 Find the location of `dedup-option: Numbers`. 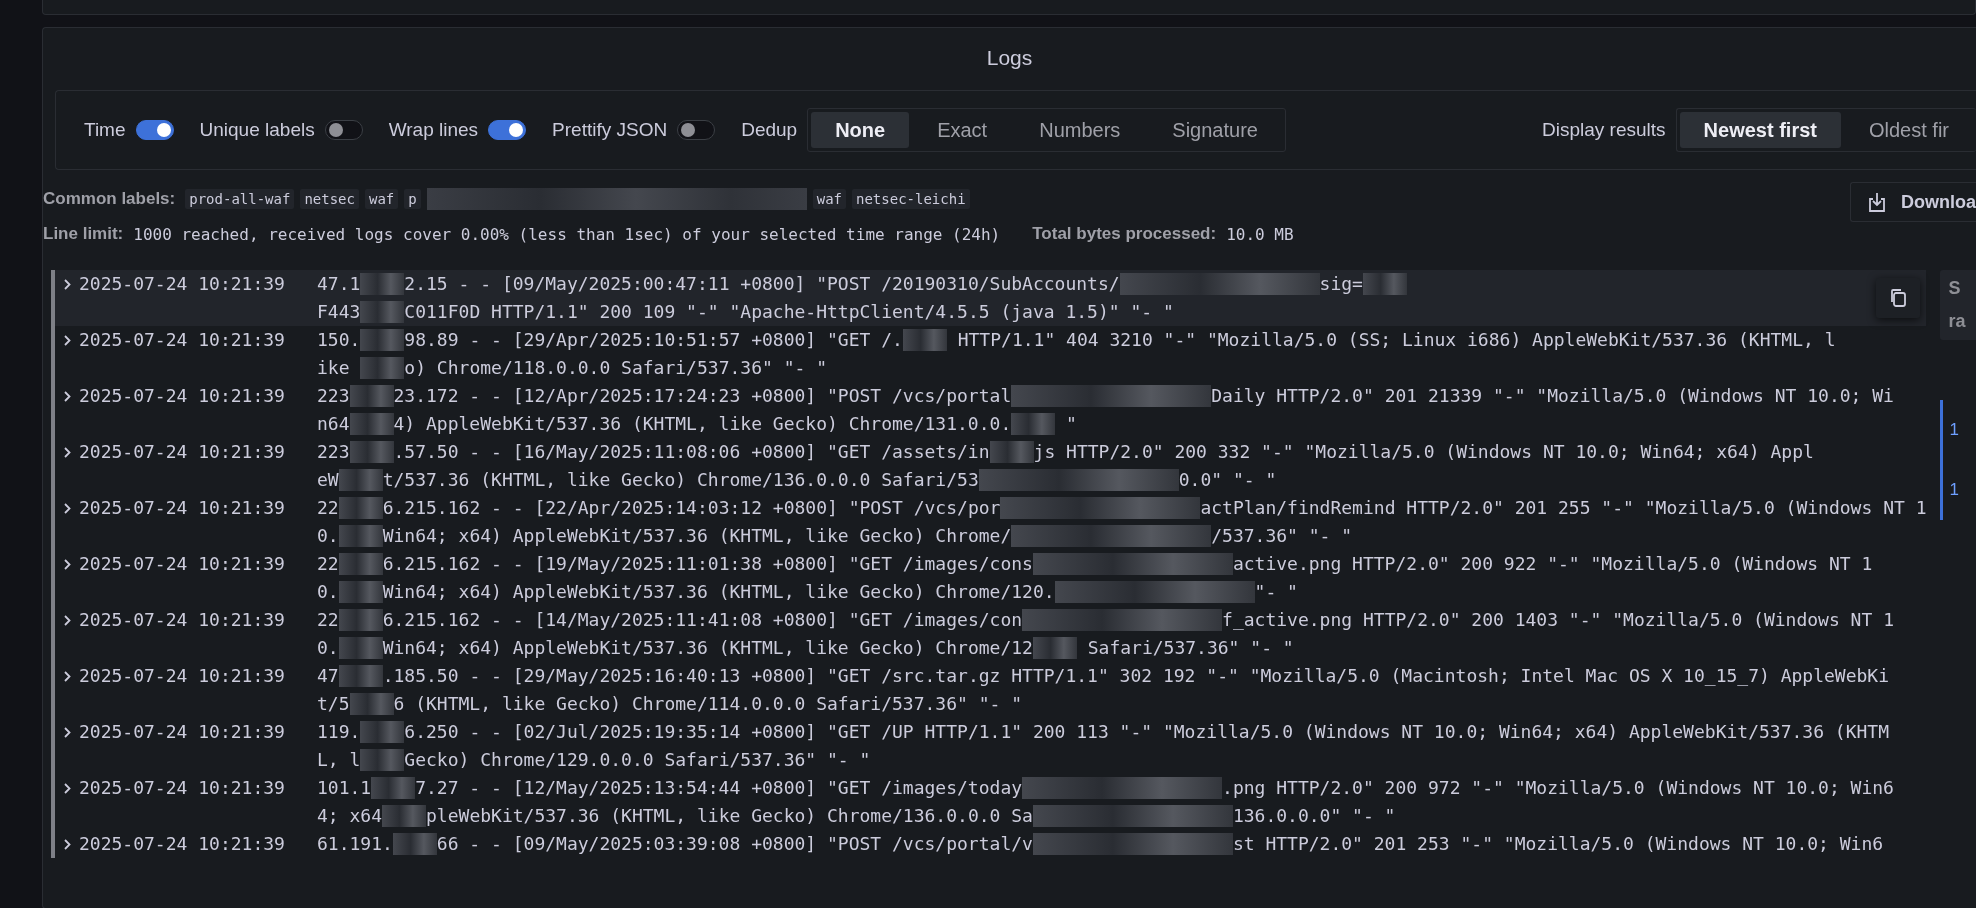

dedup-option: Numbers is located at coordinates (1080, 130).